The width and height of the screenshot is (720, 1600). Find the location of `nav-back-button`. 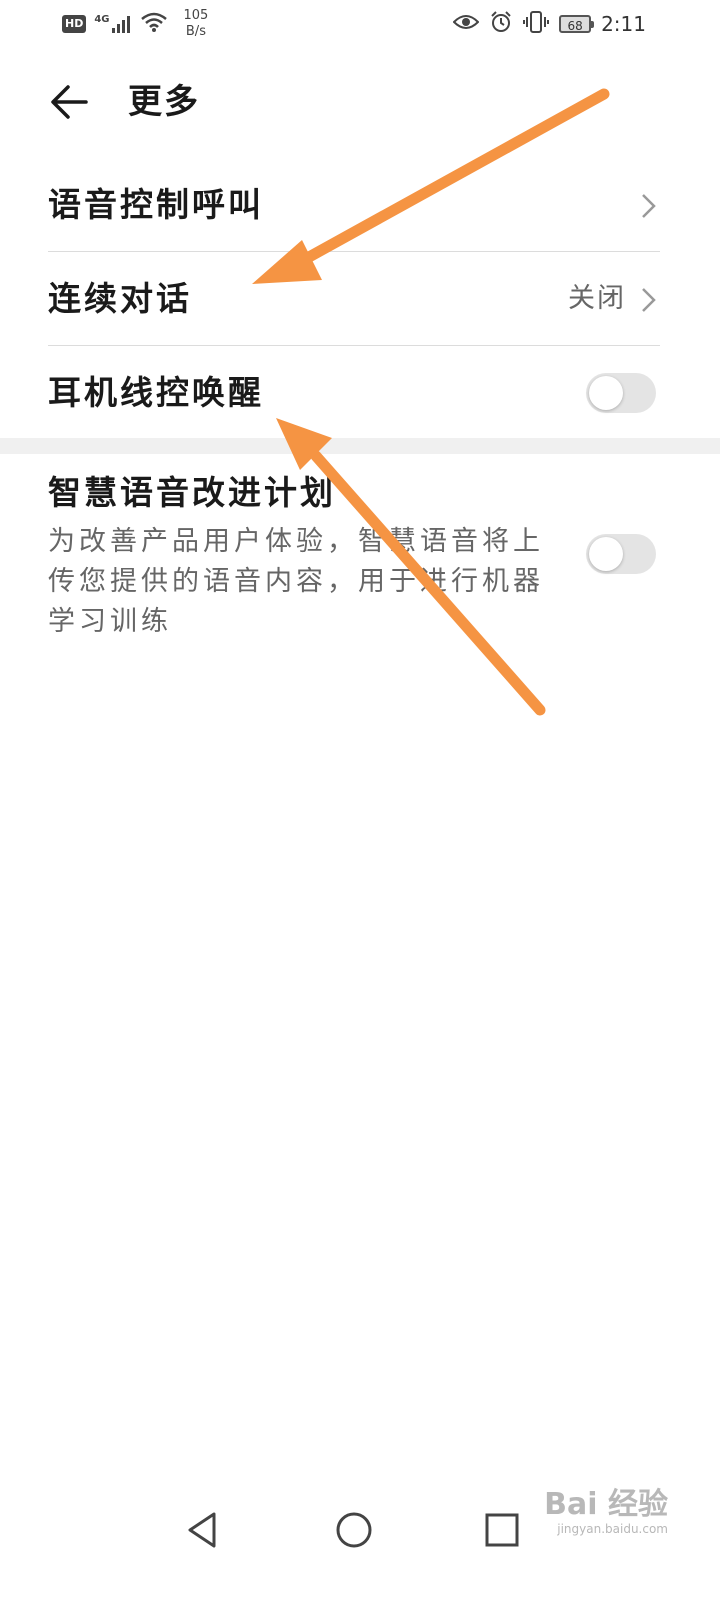

nav-back-button is located at coordinates (202, 1530).